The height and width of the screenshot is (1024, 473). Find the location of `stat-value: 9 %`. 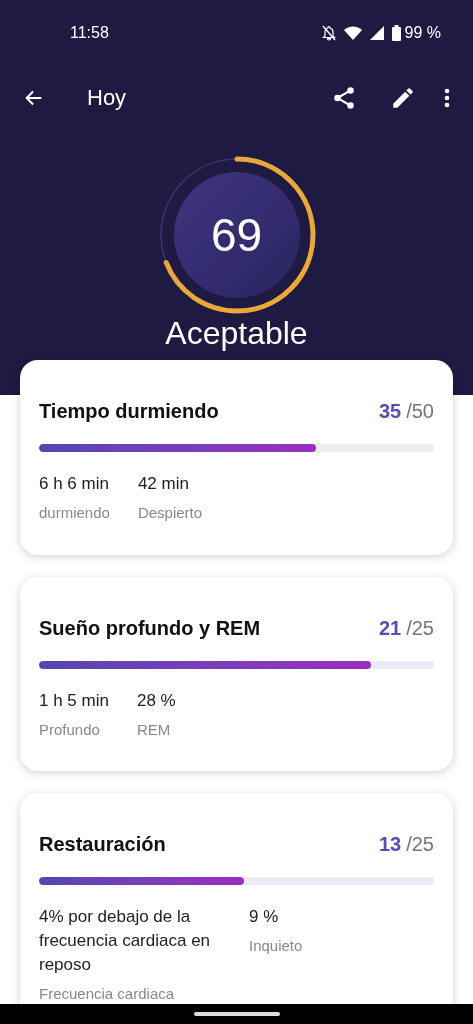

stat-value: 9 % is located at coordinates (264, 917).